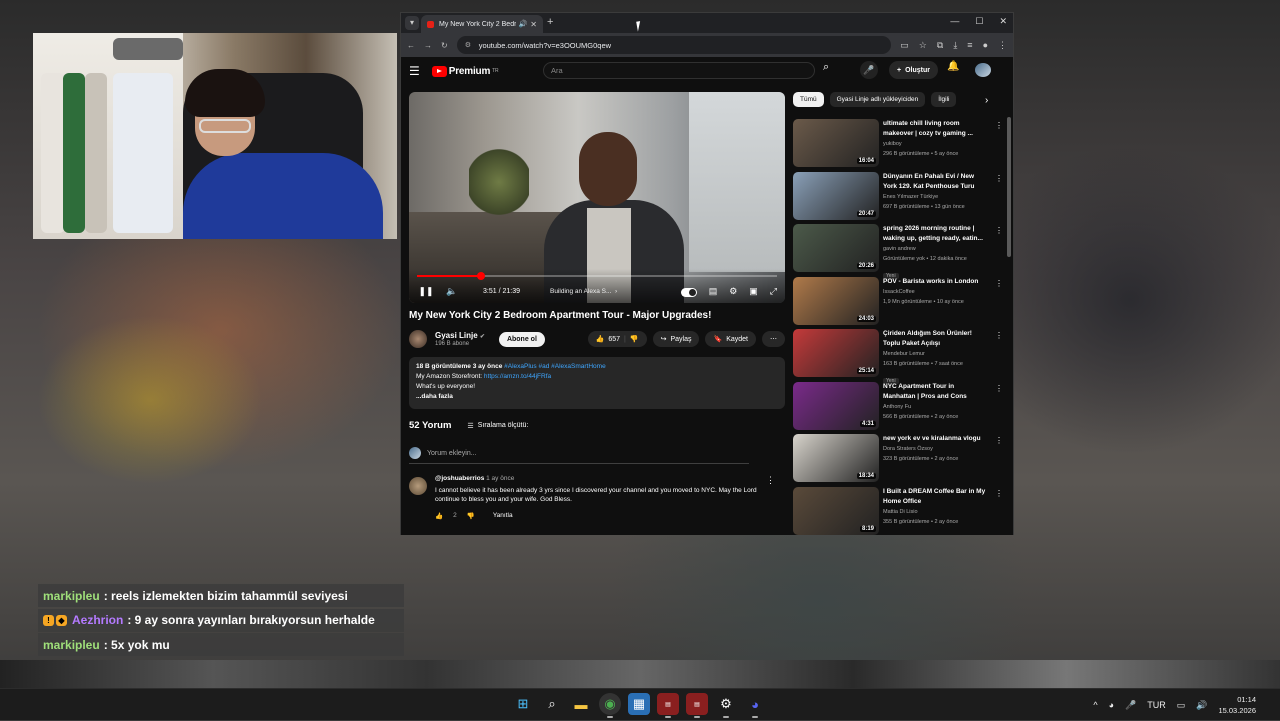  I want to click on speaker-icon: 🔊, so click(1201, 705).